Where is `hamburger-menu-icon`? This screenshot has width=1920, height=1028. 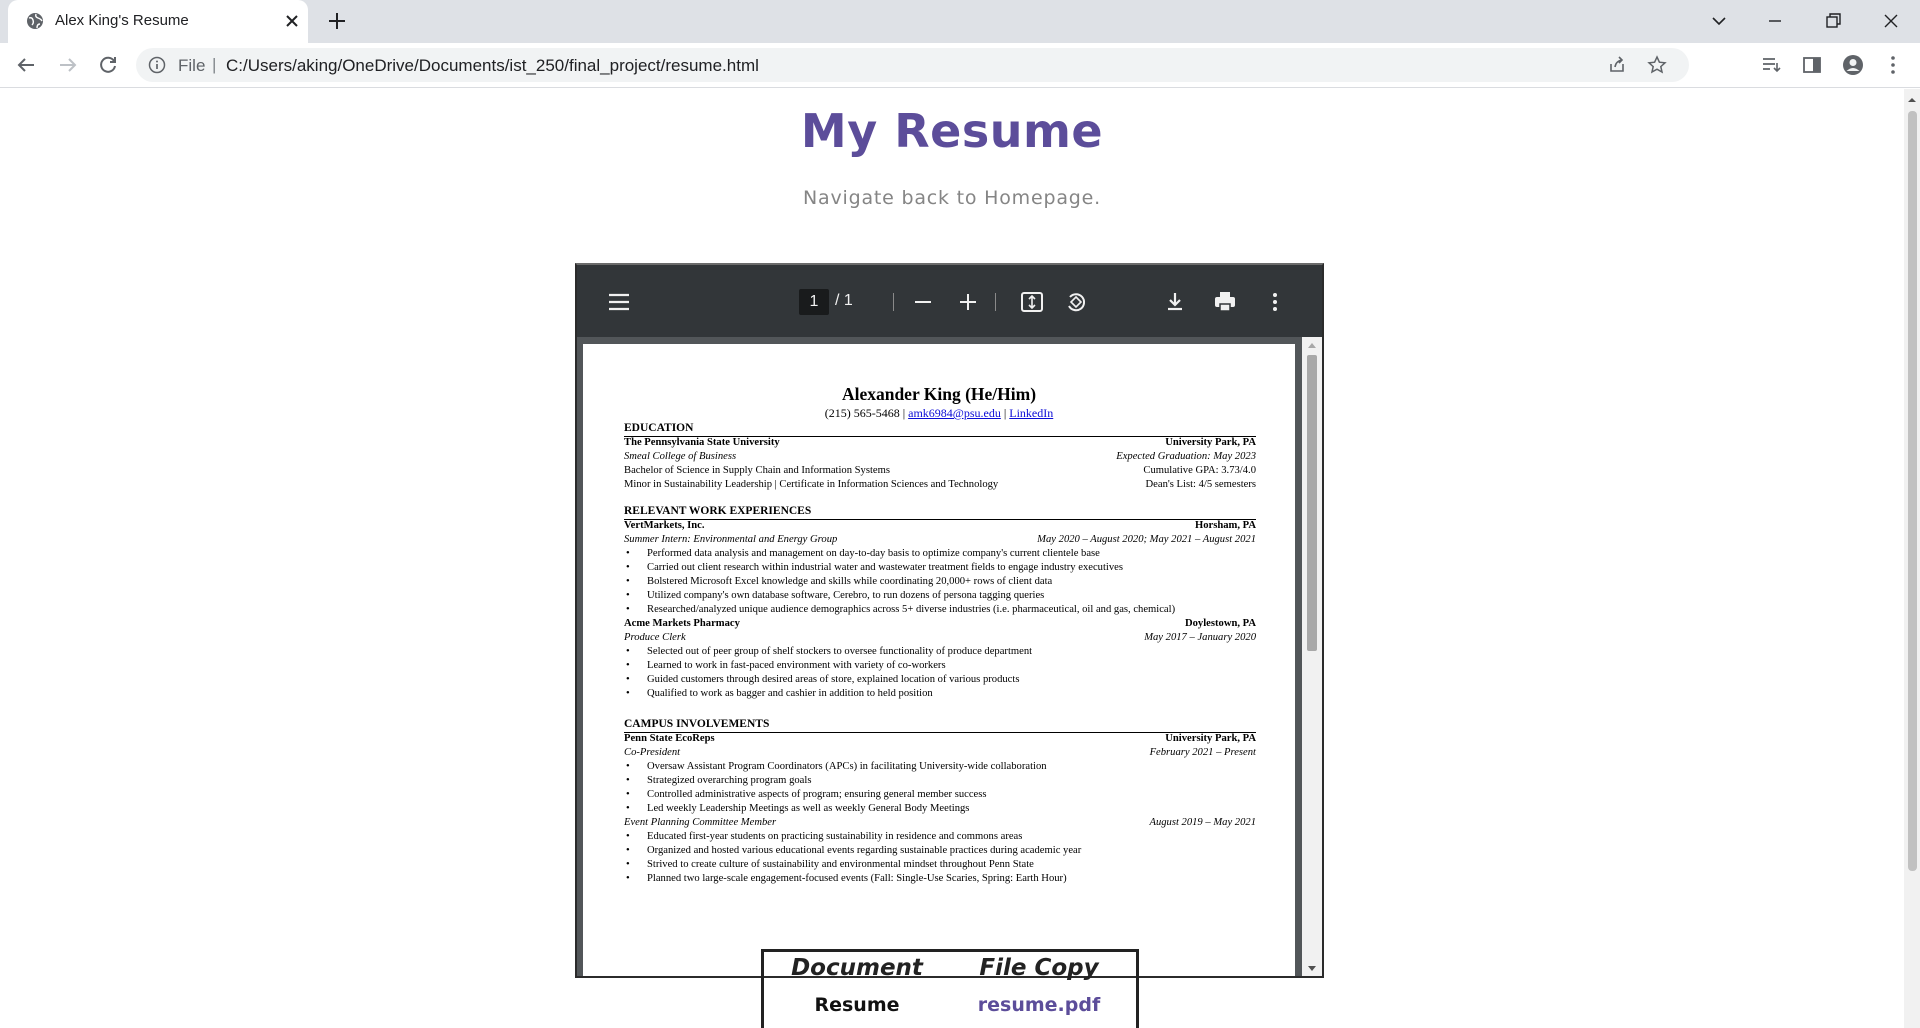
hamburger-menu-icon is located at coordinates (619, 302).